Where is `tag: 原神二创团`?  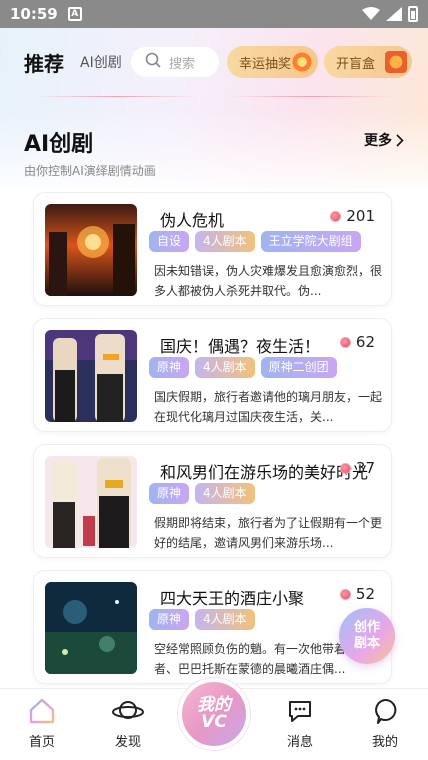
tag: 原神二创团 is located at coordinates (298, 367).